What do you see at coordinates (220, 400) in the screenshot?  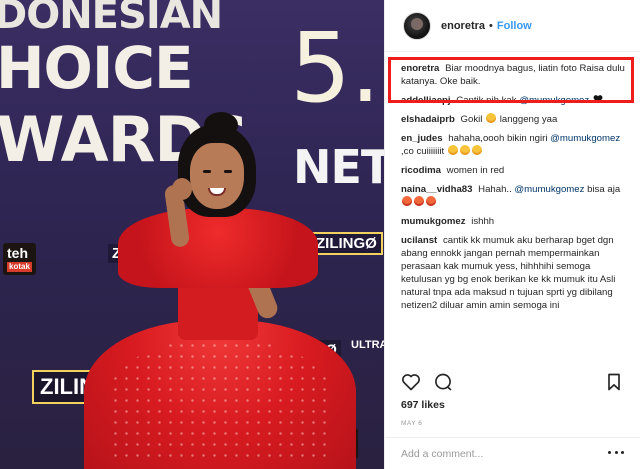 I see `dress-sparkles` at bounding box center [220, 400].